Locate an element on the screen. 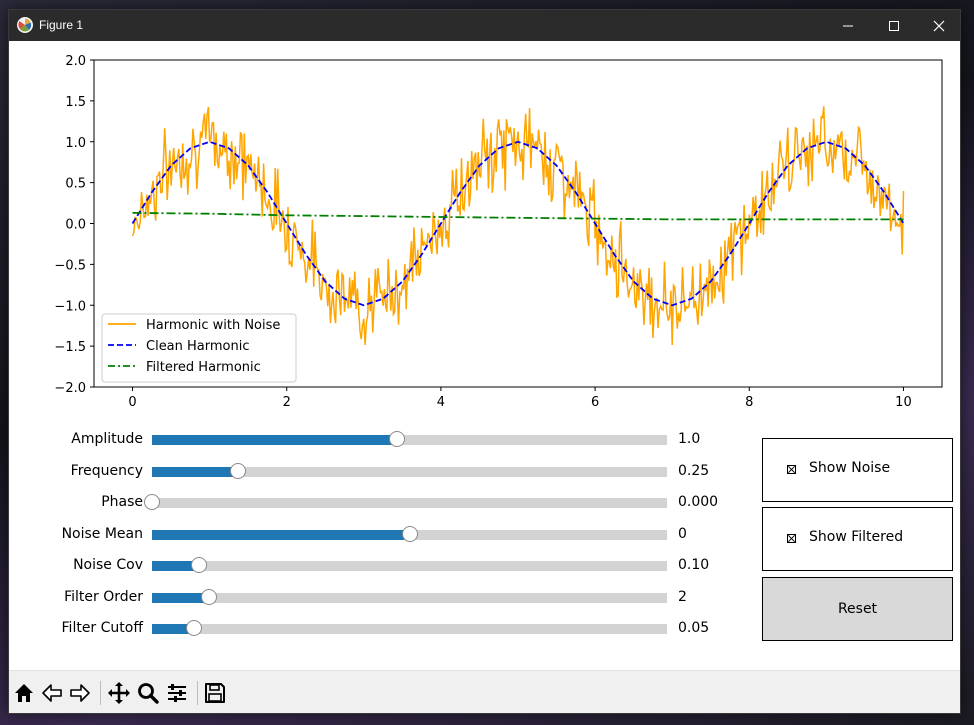  legend-label: Harmonic with Noise is located at coordinates (213, 325).